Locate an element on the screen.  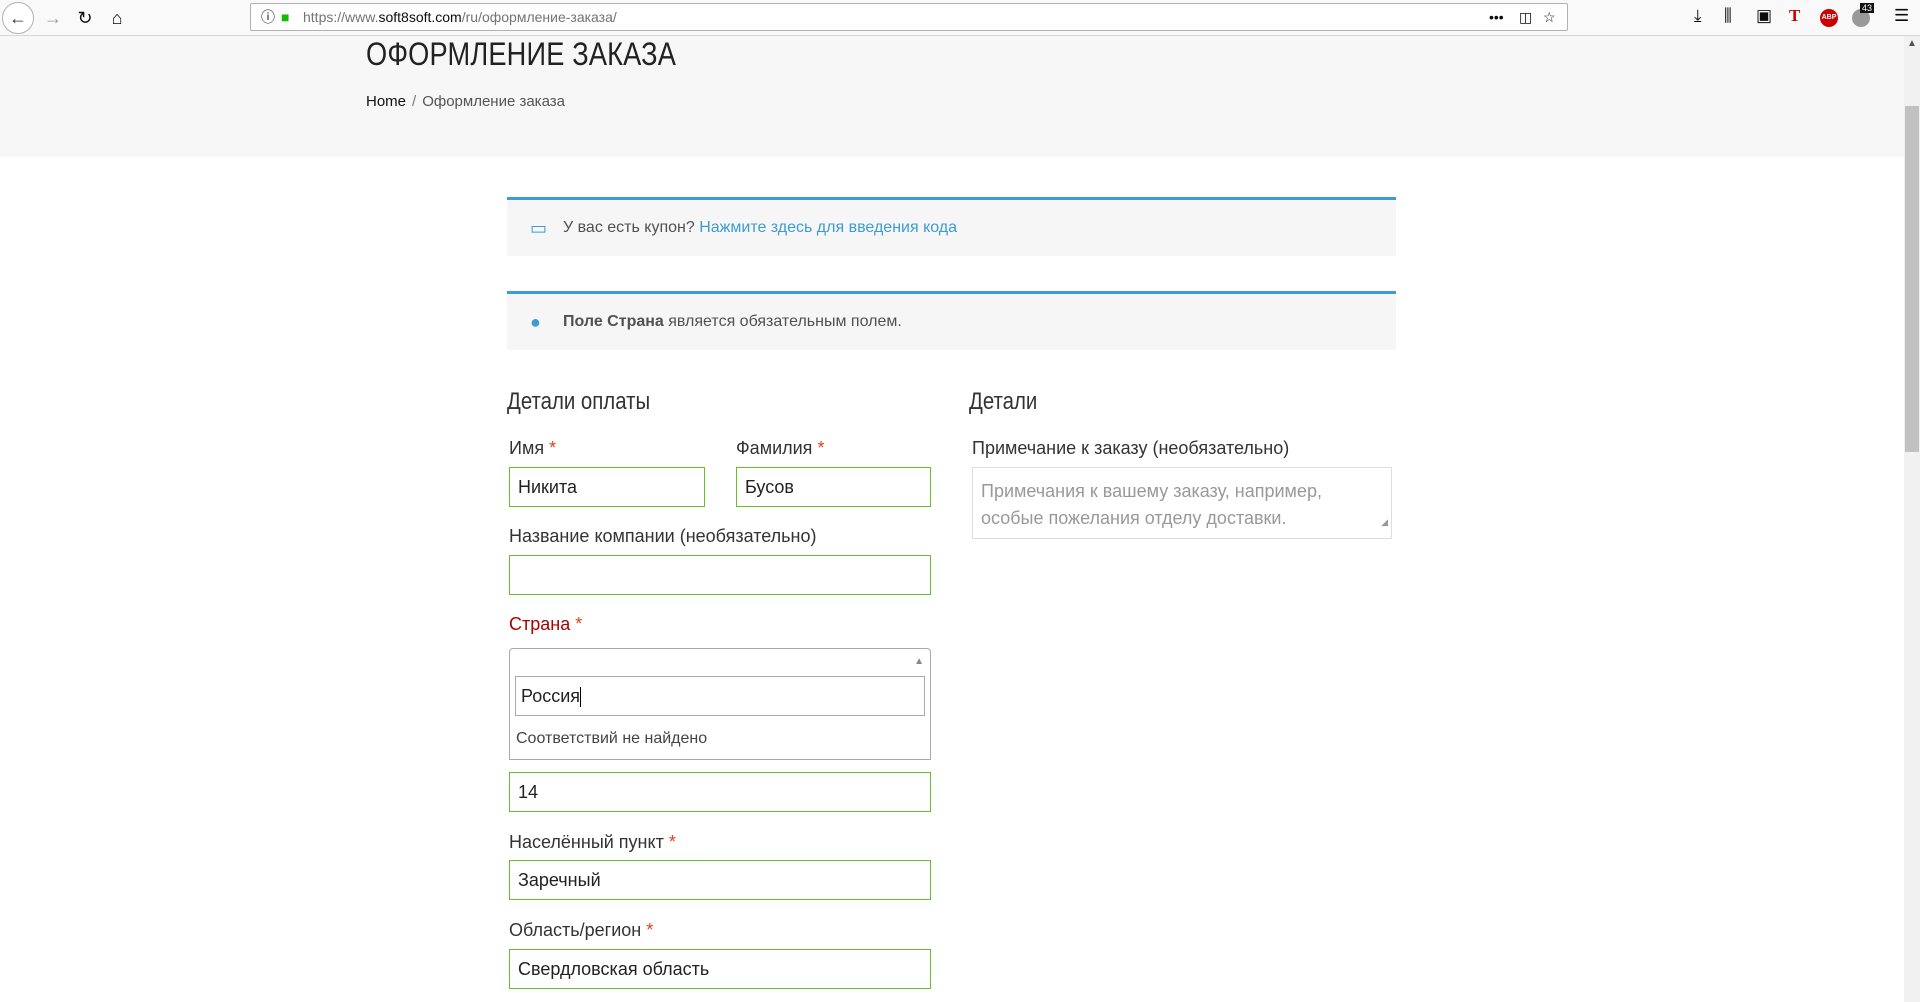
last-name-label: Фамилия * is located at coordinates (780, 448).